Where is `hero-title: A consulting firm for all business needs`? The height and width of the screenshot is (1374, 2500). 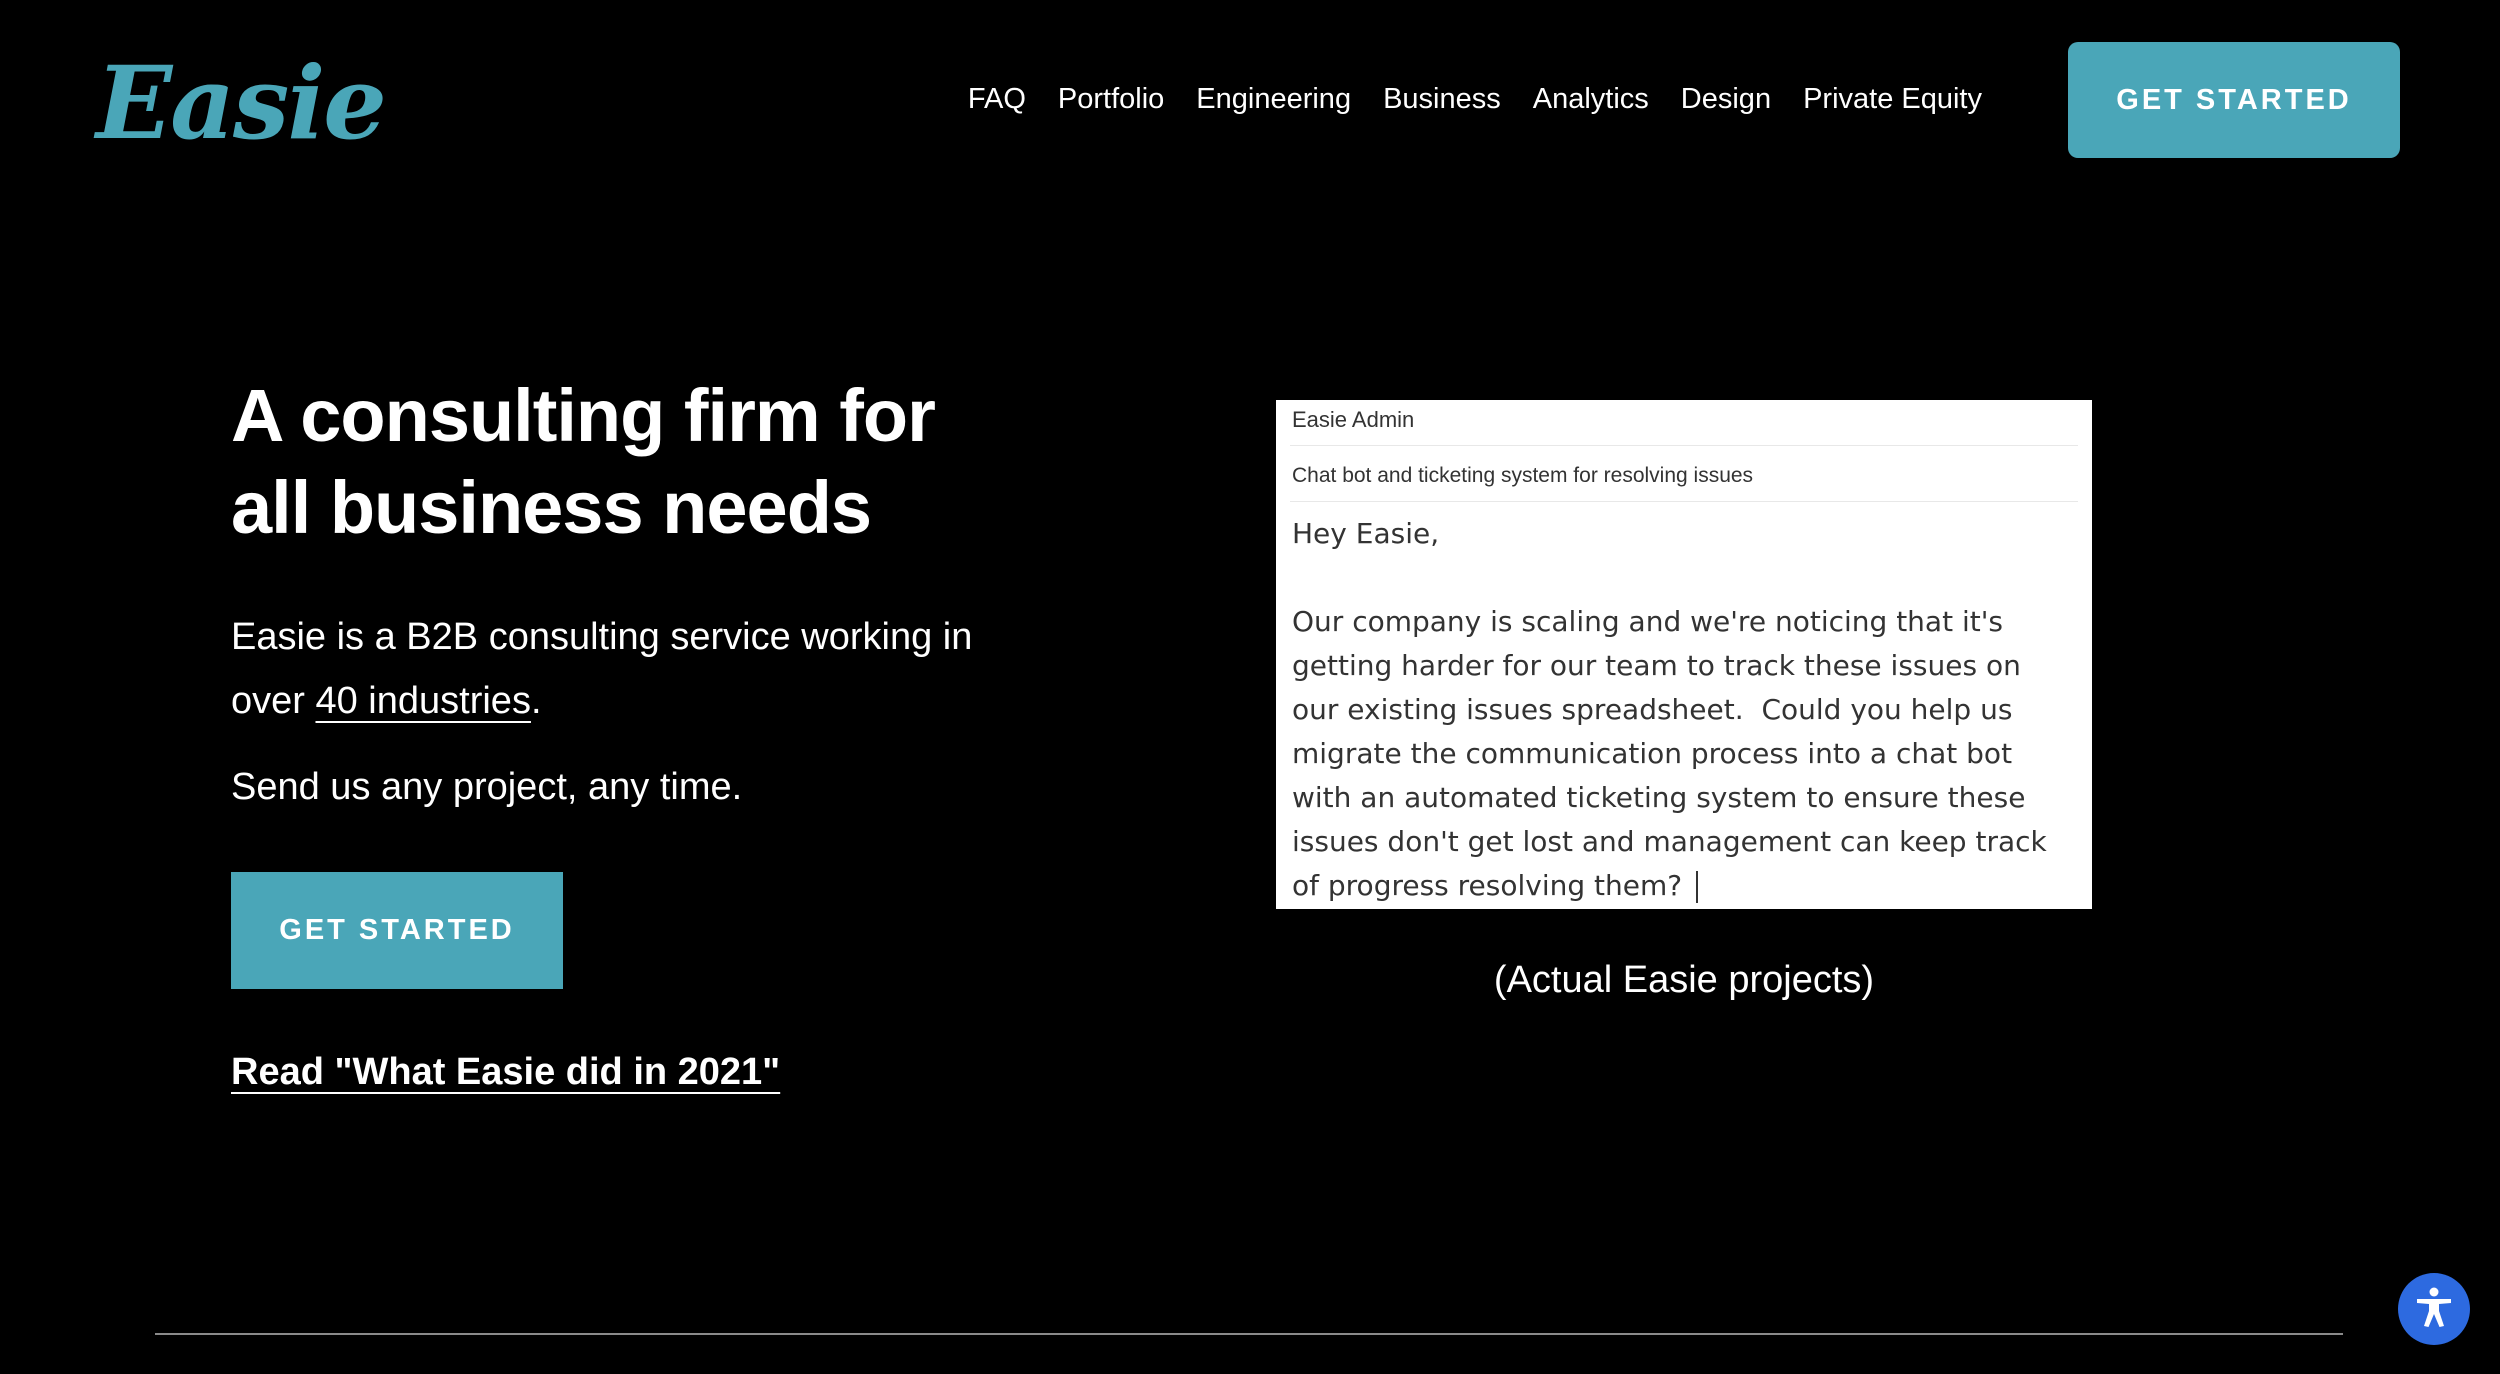
hero-title: A consulting firm for all business needs is located at coordinates (631, 462).